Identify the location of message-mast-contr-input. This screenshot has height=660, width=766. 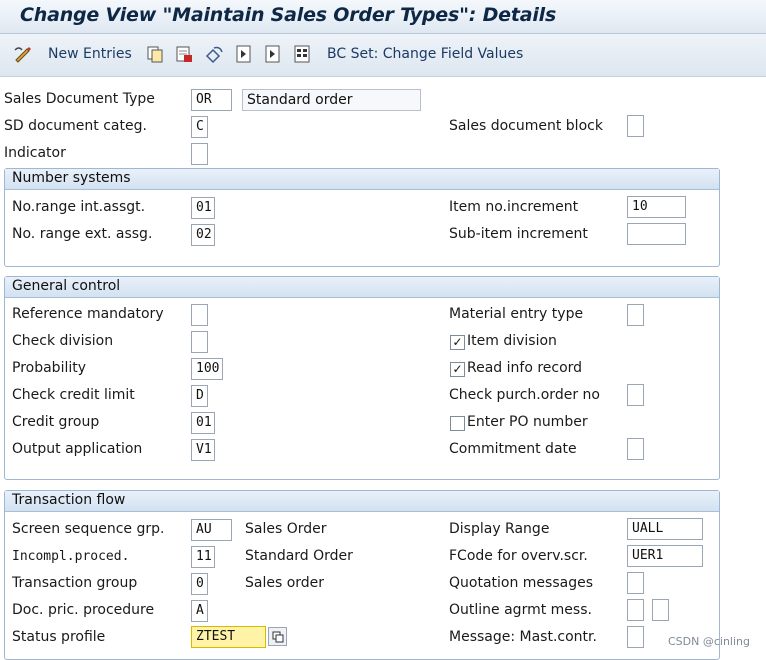
(635, 637).